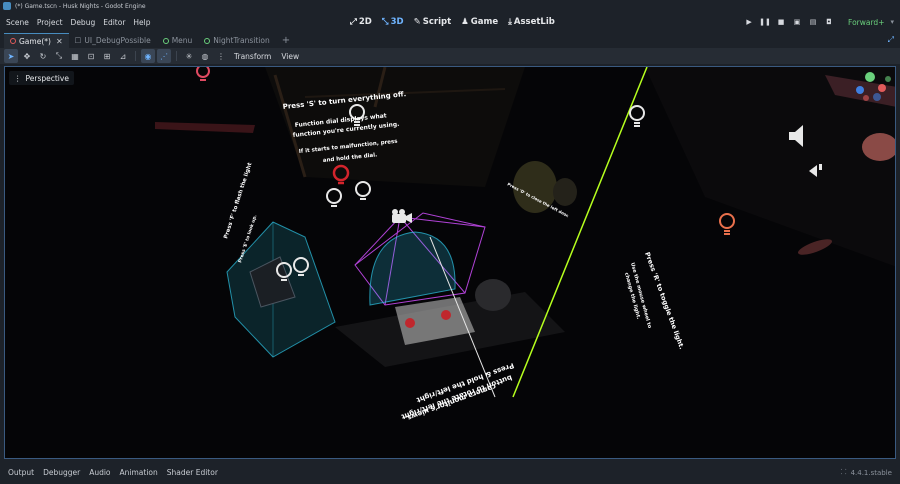 This screenshot has width=900, height=484. I want to click on view-menu: View, so click(290, 56).